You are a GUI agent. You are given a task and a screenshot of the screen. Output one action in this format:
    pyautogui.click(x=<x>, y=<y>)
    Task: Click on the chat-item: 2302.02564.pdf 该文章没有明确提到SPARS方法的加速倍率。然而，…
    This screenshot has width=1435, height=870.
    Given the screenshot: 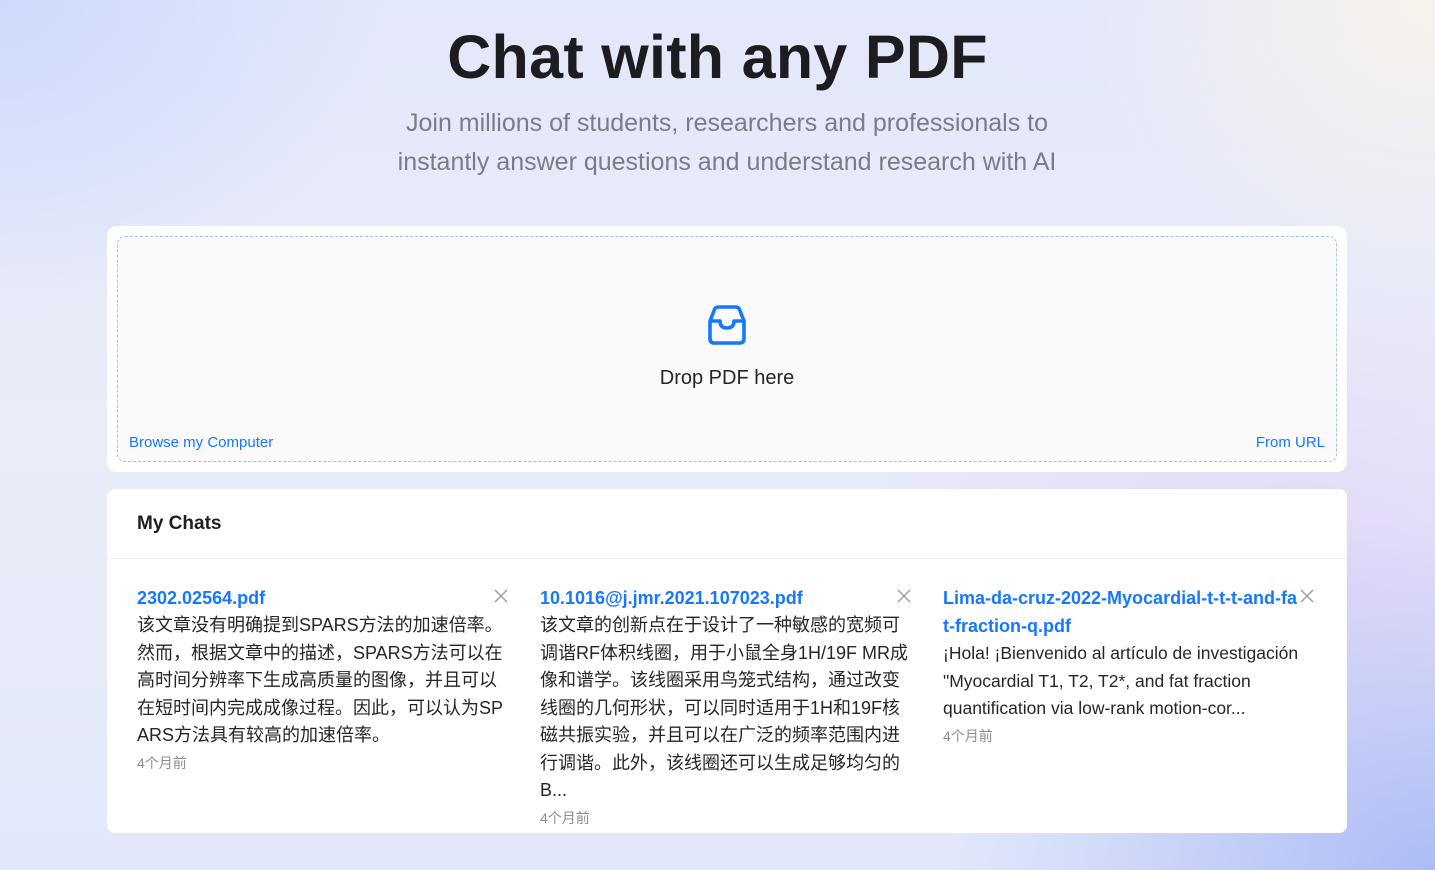 What is the action you would take?
    pyautogui.click(x=323, y=678)
    